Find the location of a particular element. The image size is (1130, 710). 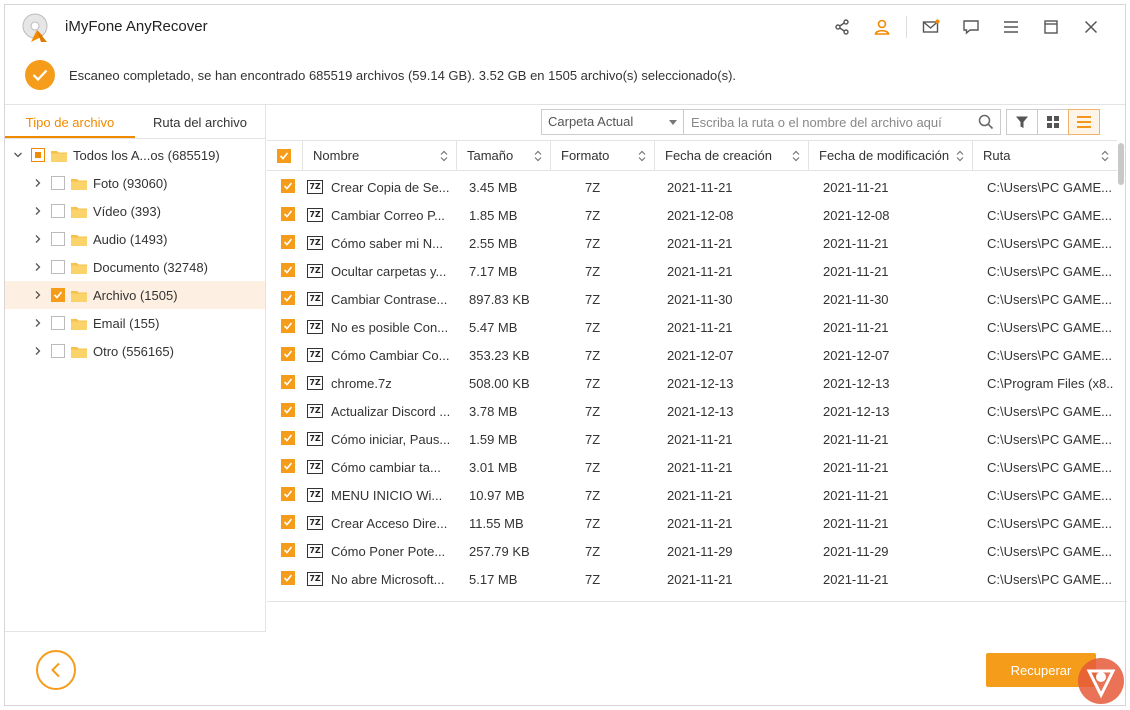

tab-ruta-del-archivo: Ruta del archivo is located at coordinates (200, 121).